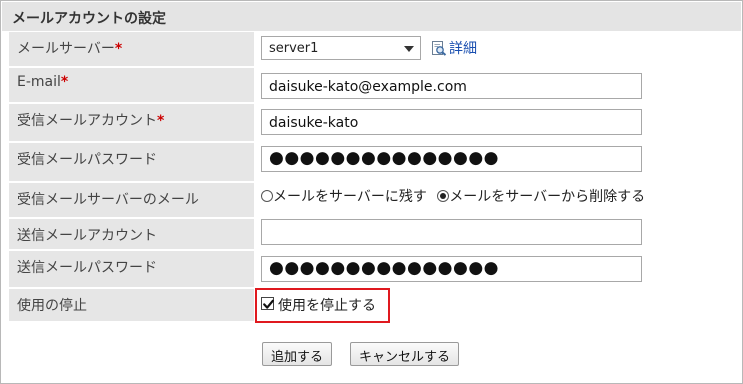 Image resolution: width=743 pixels, height=384 pixels. I want to click on label-cell-recv-password: 受信メールパスワード, so click(131, 162).